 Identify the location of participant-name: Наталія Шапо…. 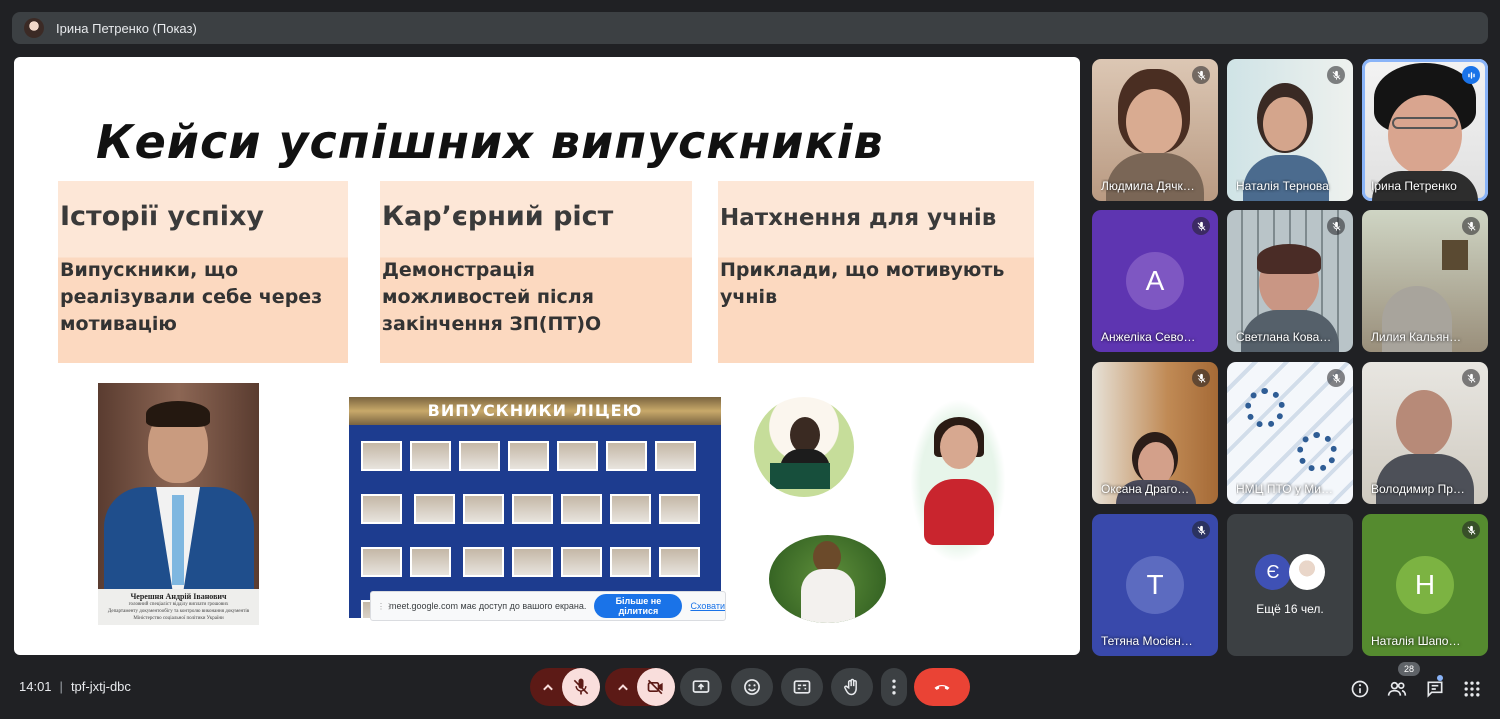
(1416, 641).